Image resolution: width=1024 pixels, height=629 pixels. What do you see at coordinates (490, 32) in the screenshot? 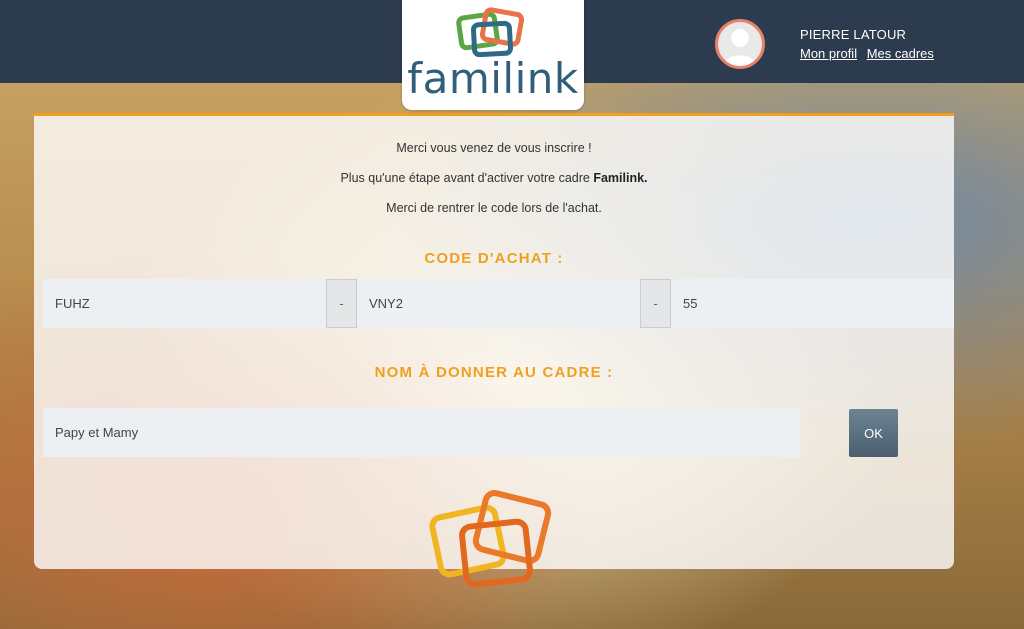
I see `familink-frames-logo-icon` at bounding box center [490, 32].